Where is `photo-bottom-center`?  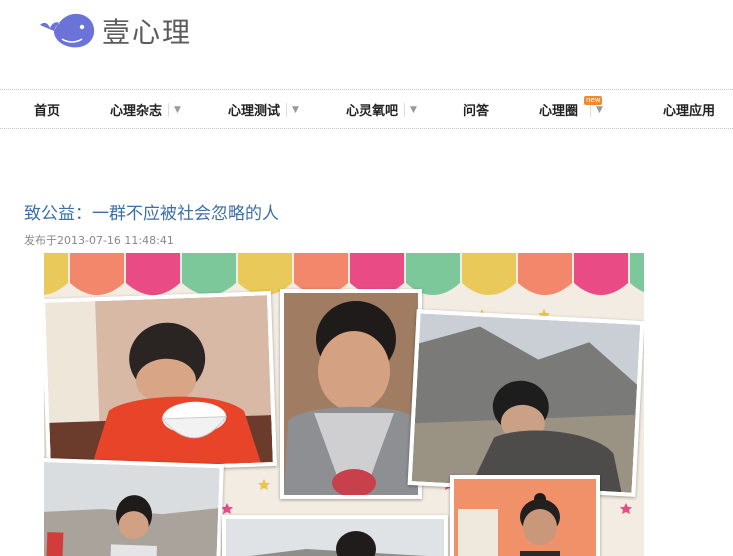
photo-bottom-center is located at coordinates (335, 535).